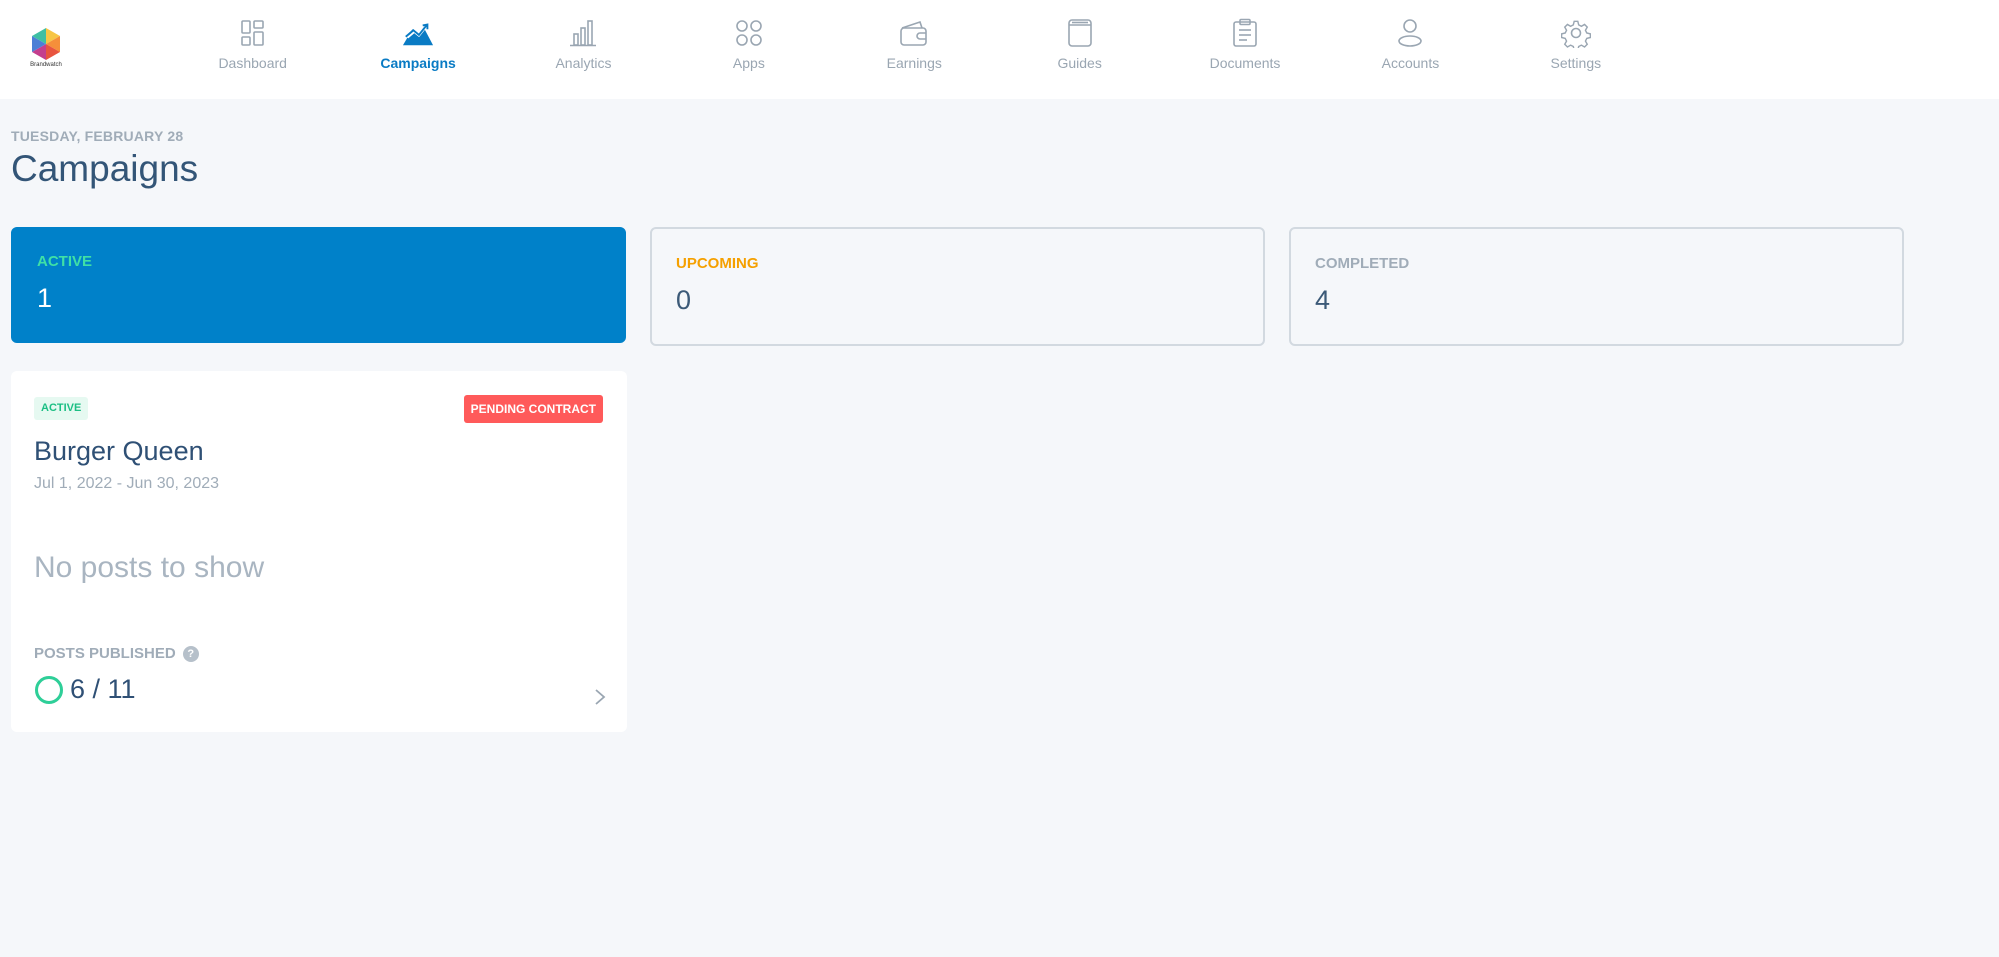  I want to click on stat-value: 1, so click(45, 298).